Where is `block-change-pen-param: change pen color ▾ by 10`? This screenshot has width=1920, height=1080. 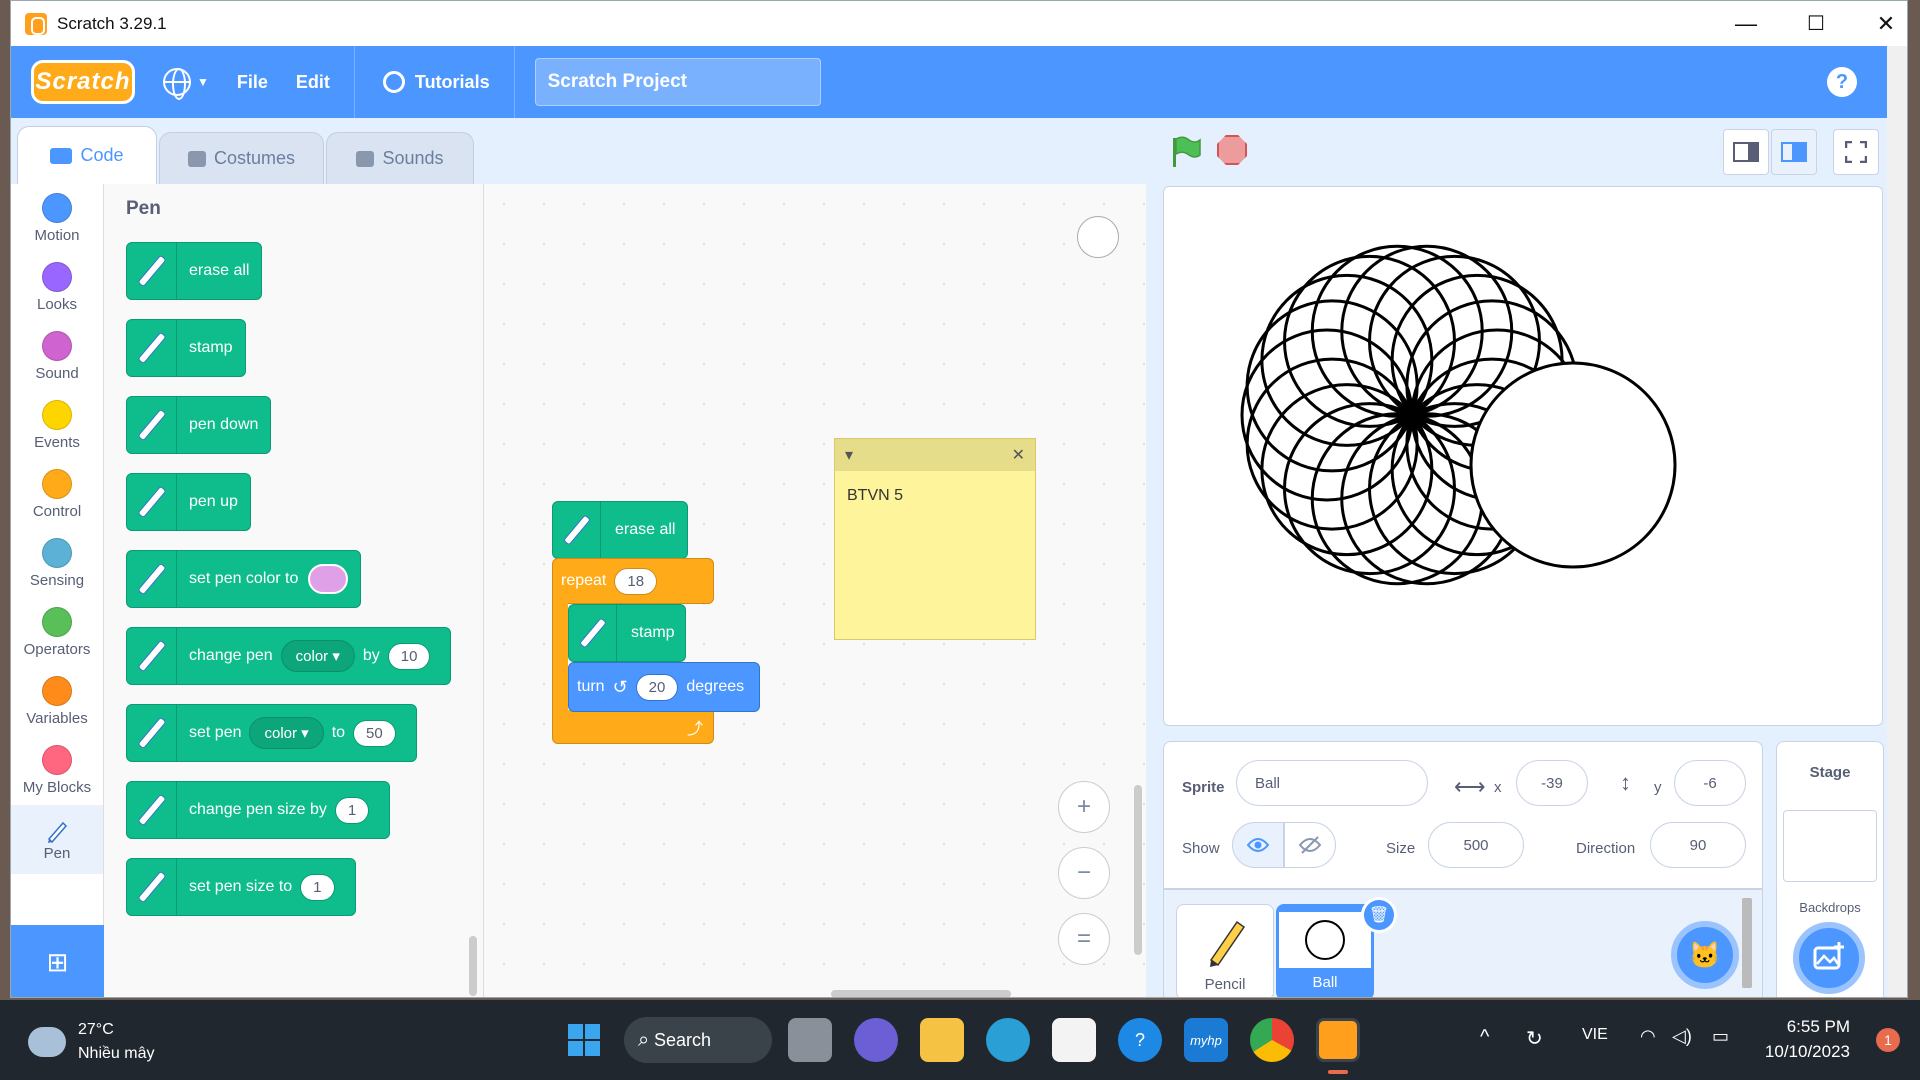 block-change-pen-param: change pen color ▾ by 10 is located at coordinates (289, 656).